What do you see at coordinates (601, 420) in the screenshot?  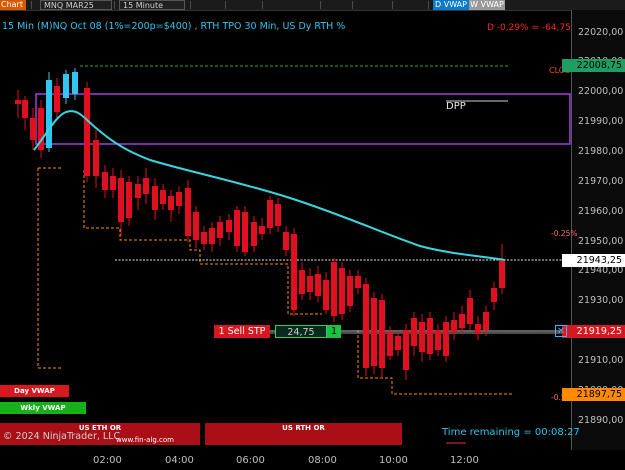 I see `price-tick-label: 21890,00` at bounding box center [601, 420].